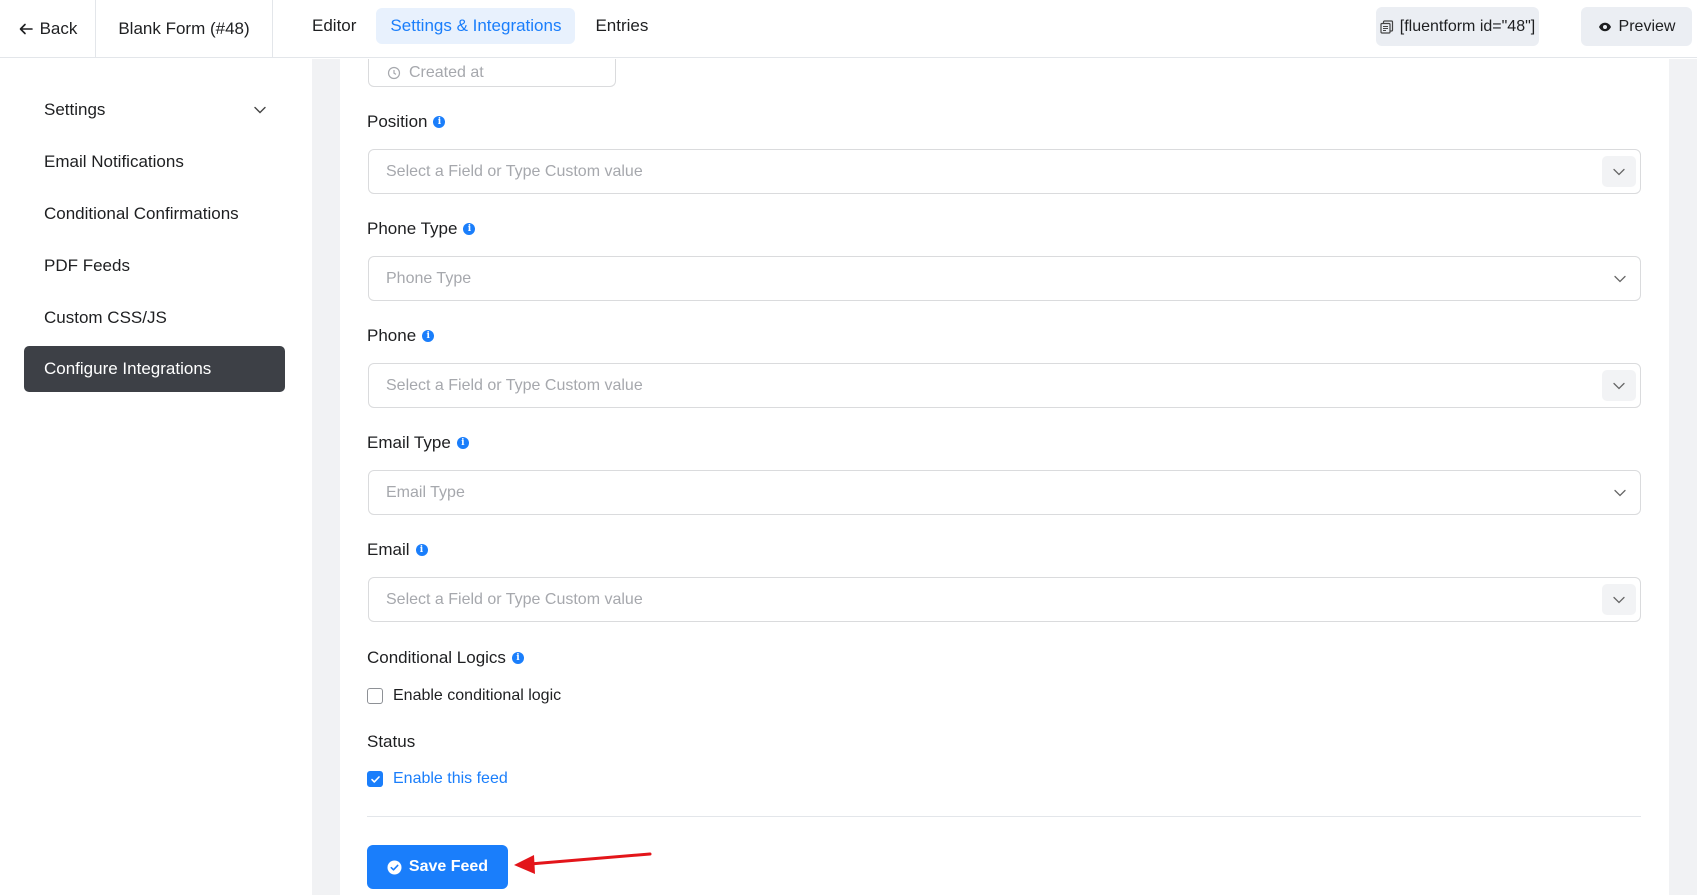 The height and width of the screenshot is (895, 1697). What do you see at coordinates (1004, 599) in the screenshot?
I see `email-select: Select a Field or Type Custom value` at bounding box center [1004, 599].